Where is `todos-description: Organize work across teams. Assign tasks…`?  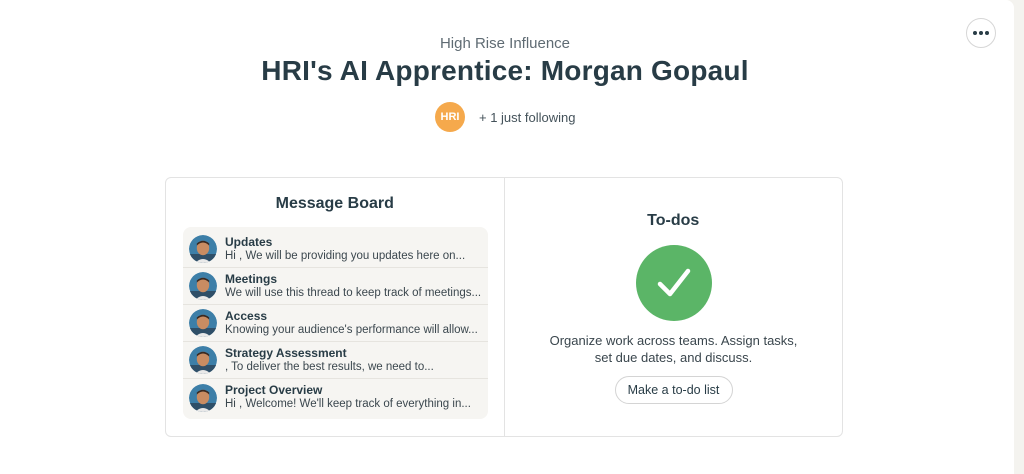 todos-description: Organize work across teams. Assign tasks… is located at coordinates (673, 349).